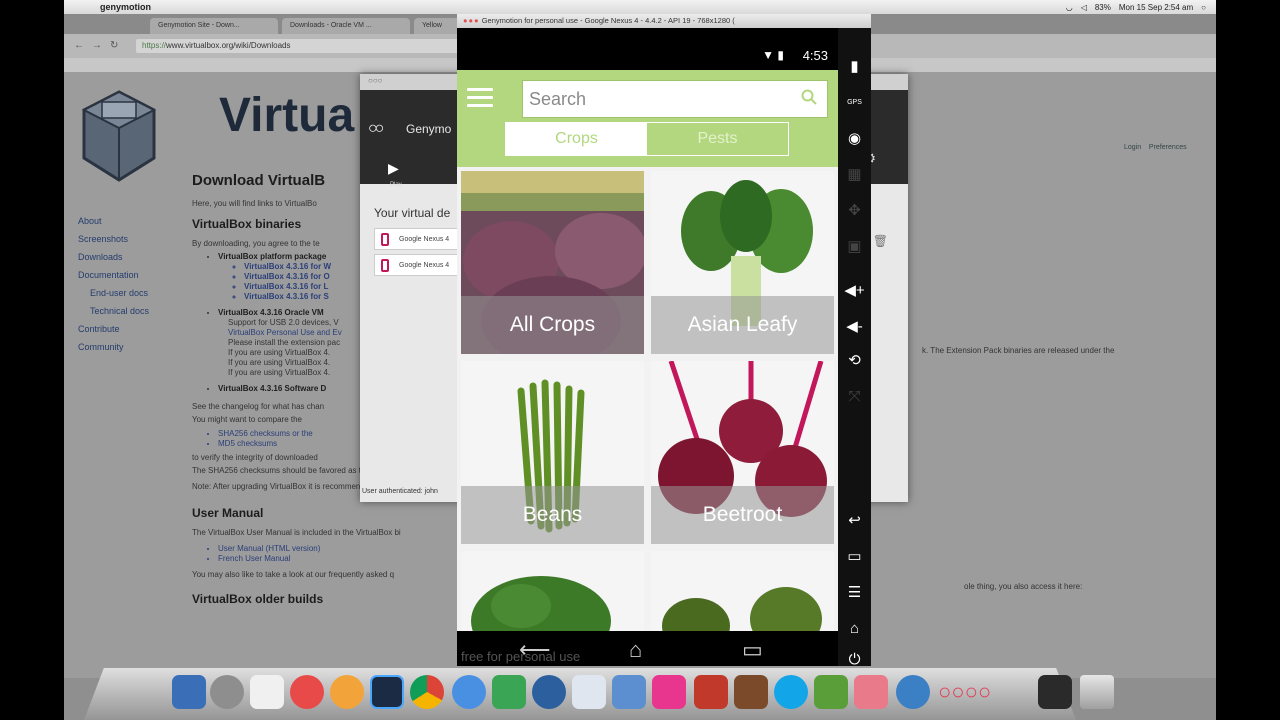 The image size is (1280, 720). Describe the element at coordinates (113, 293) in the screenshot. I see `sidebar-item-end-user-docs: End-user docs` at that location.